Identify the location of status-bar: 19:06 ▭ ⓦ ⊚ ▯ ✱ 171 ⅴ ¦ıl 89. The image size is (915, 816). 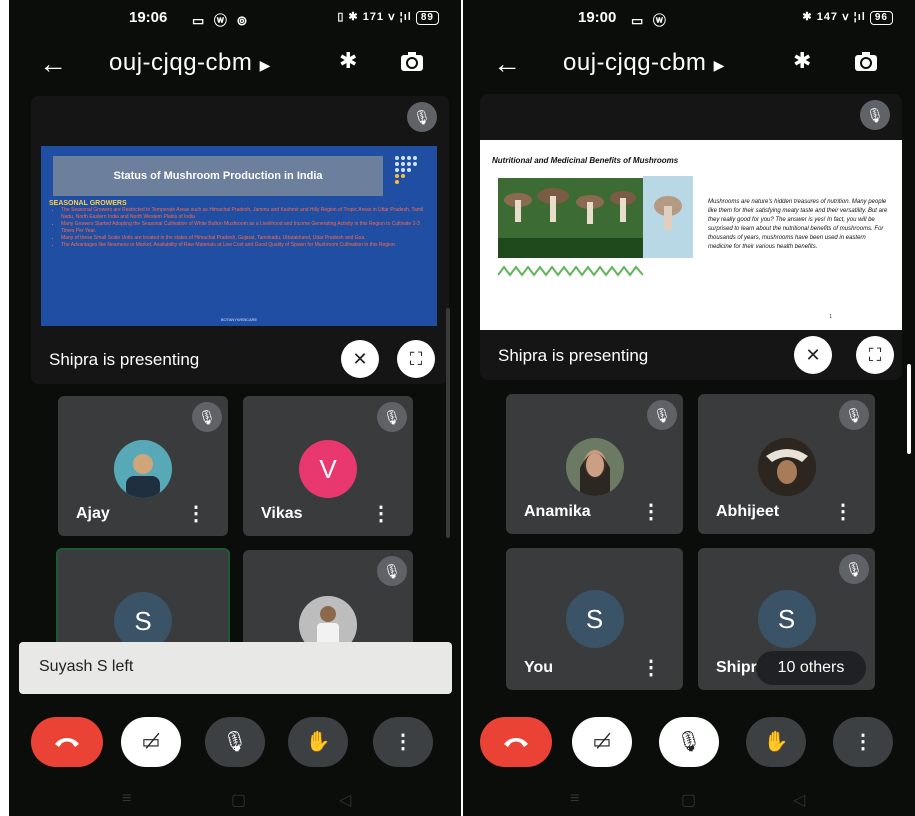
(235, 20).